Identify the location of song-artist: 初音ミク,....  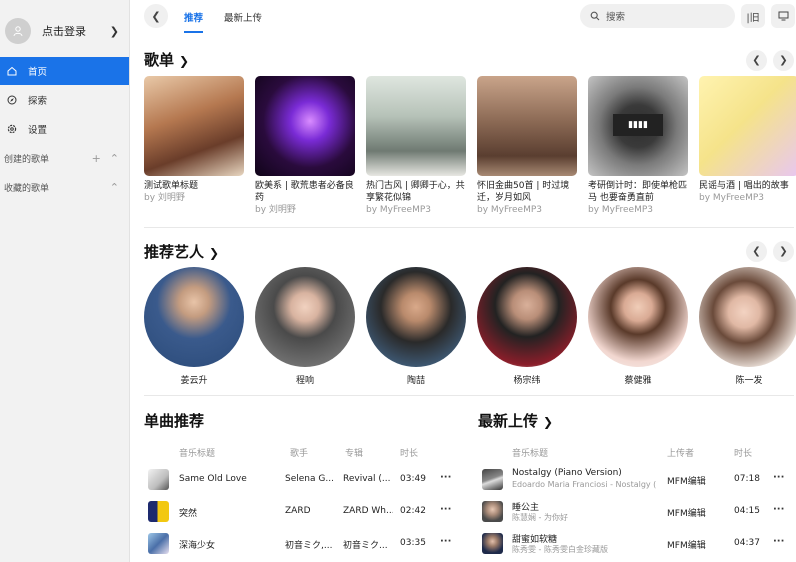
(311, 544).